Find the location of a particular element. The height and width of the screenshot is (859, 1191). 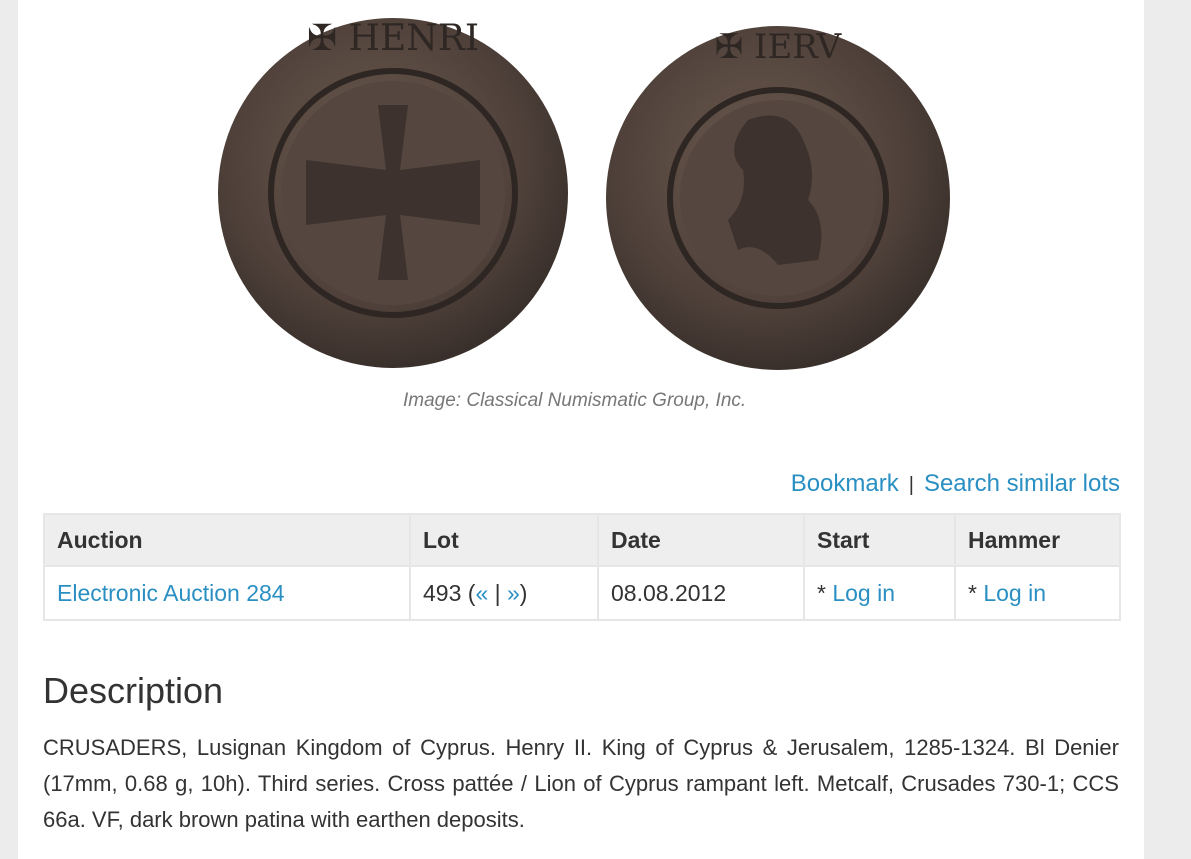

svg-text: ✠ IERV is located at coordinates (779, 47).